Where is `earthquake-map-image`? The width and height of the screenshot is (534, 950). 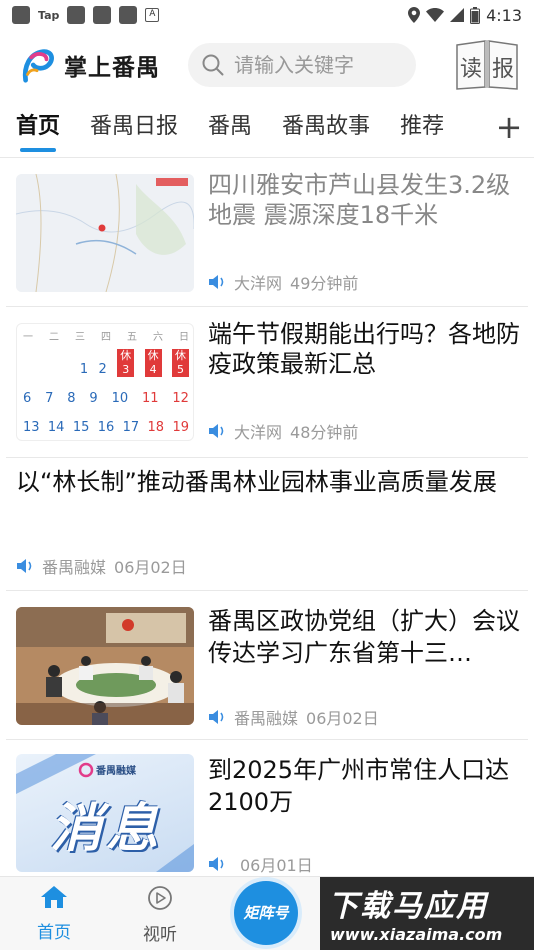
earthquake-map-image is located at coordinates (105, 233).